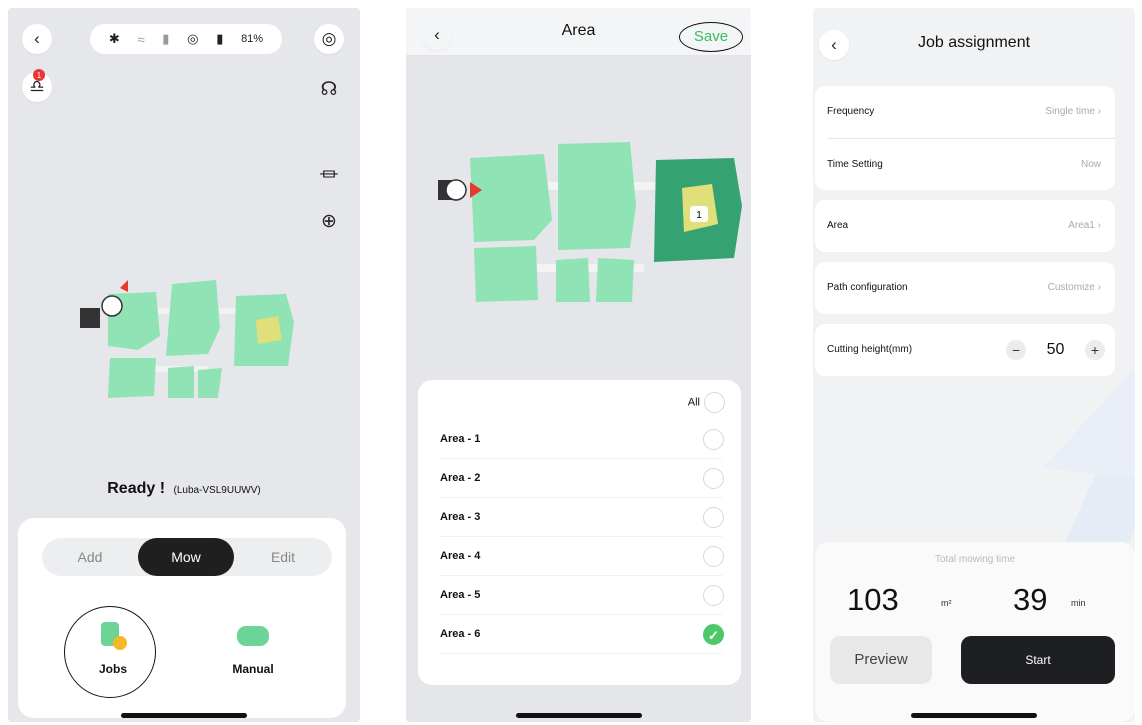 The height and width of the screenshot is (725, 1142). I want to click on cutting-height-label: Cutting height(mm), so click(870, 349).